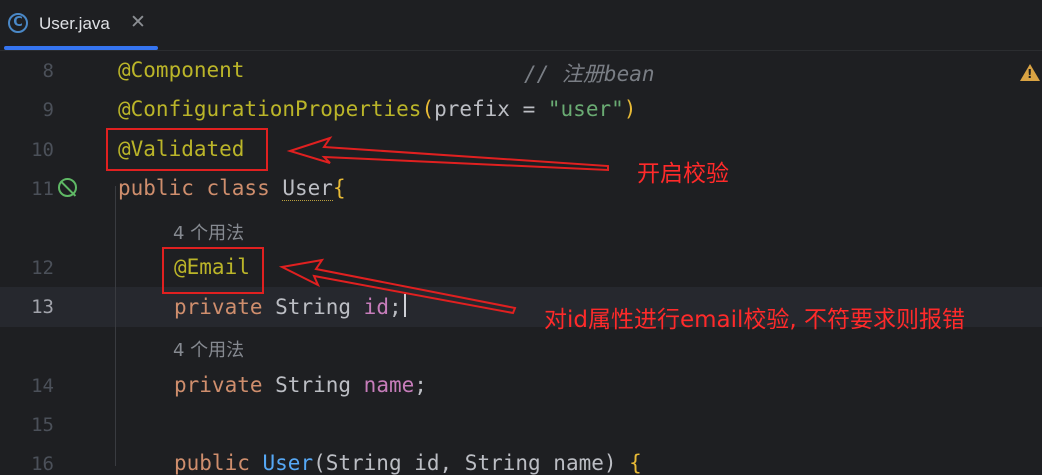 This screenshot has height=475, width=1042. What do you see at coordinates (683, 174) in the screenshot?
I see `validated-note: 开启校验` at bounding box center [683, 174].